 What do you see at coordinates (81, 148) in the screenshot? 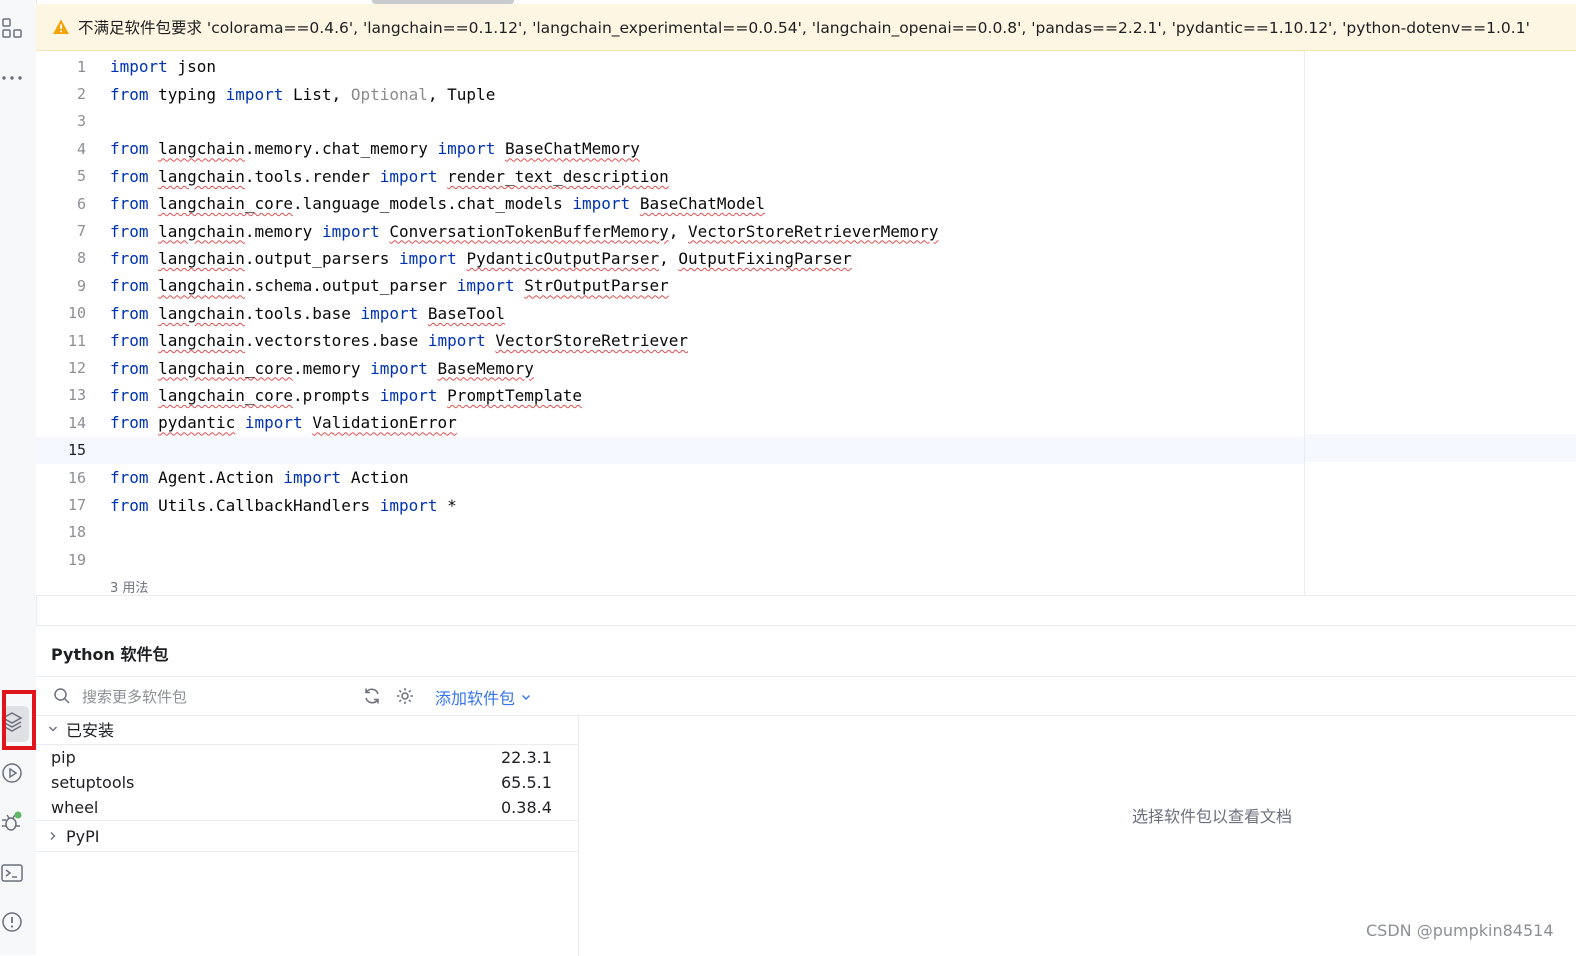
I see `line-number: 4` at bounding box center [81, 148].